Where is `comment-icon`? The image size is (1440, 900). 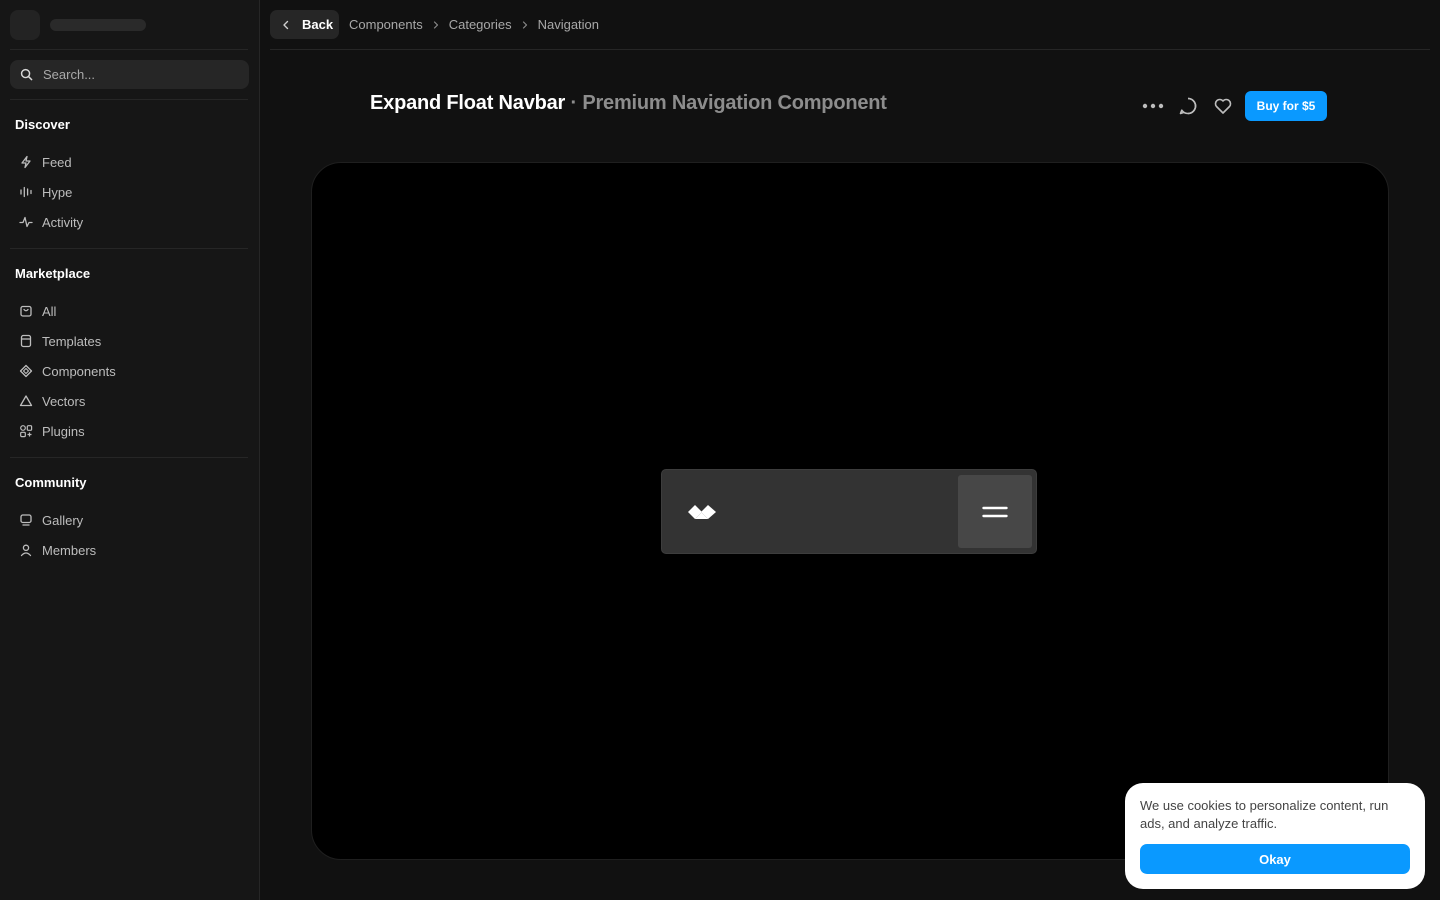 comment-icon is located at coordinates (1188, 106).